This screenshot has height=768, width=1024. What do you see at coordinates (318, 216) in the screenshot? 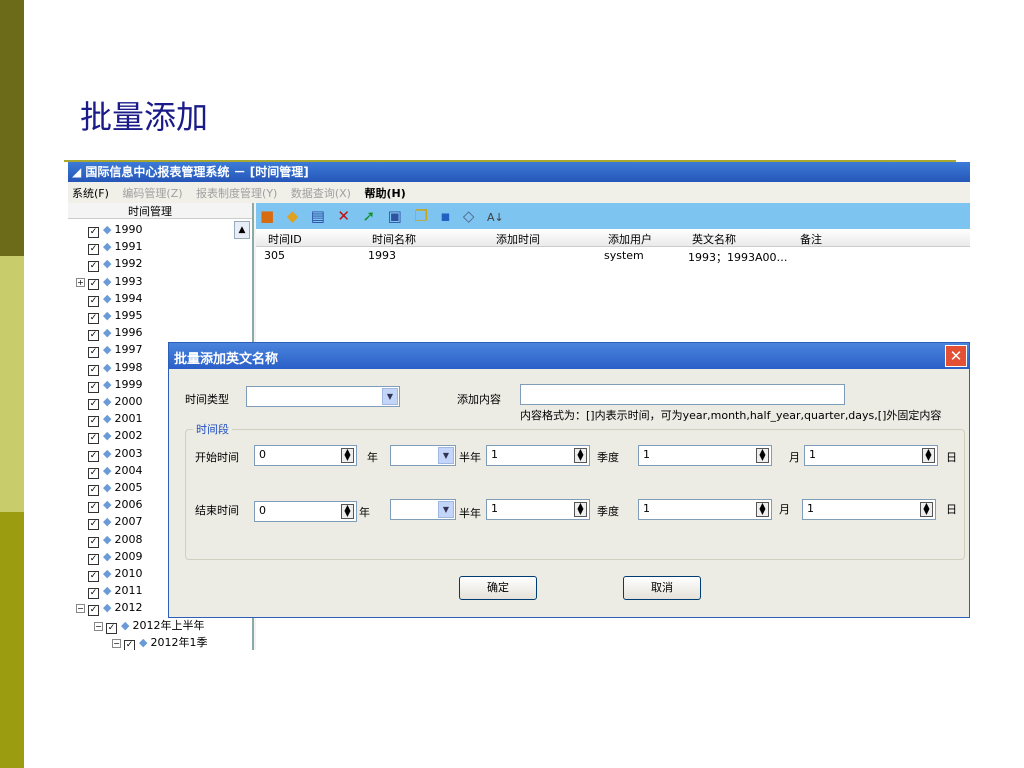
I see `edit-icon: ▤` at bounding box center [318, 216].